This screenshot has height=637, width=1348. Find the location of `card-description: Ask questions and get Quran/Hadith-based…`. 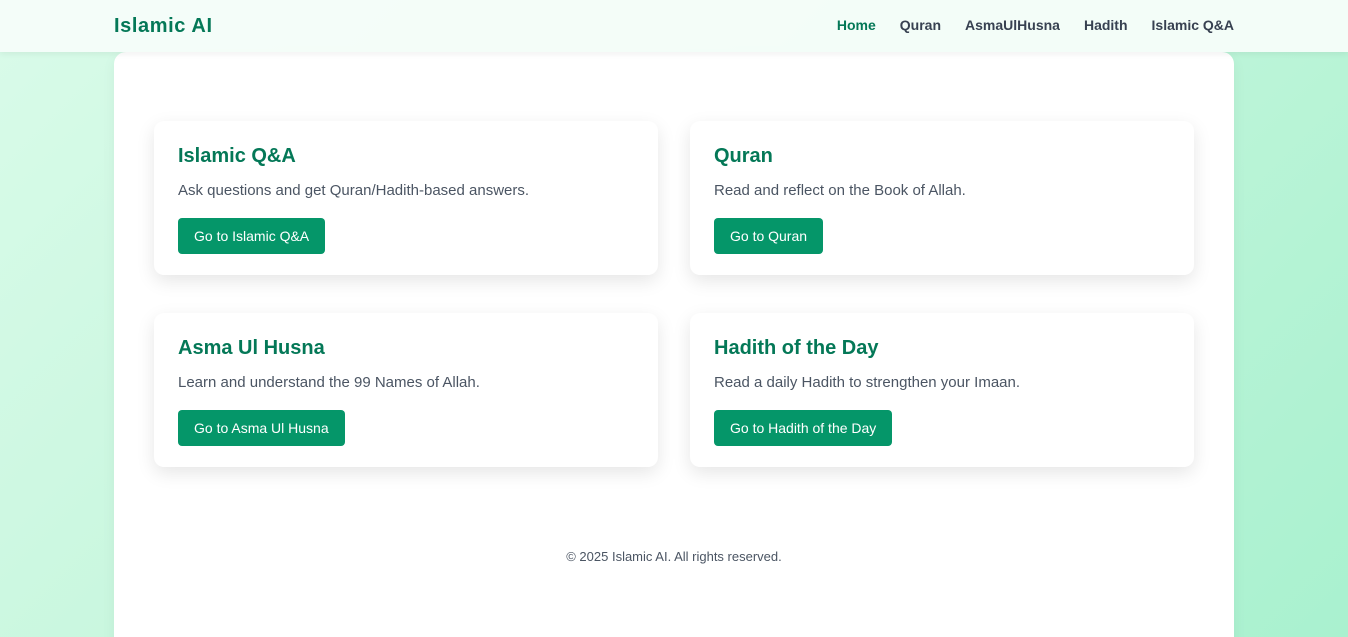

card-description: Ask questions and get Quran/Hadith-based… is located at coordinates (354, 190).